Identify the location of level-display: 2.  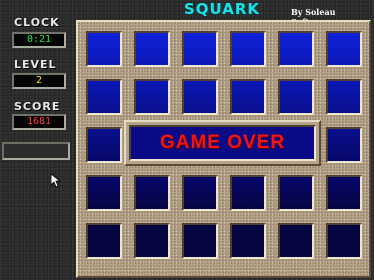
(39, 81).